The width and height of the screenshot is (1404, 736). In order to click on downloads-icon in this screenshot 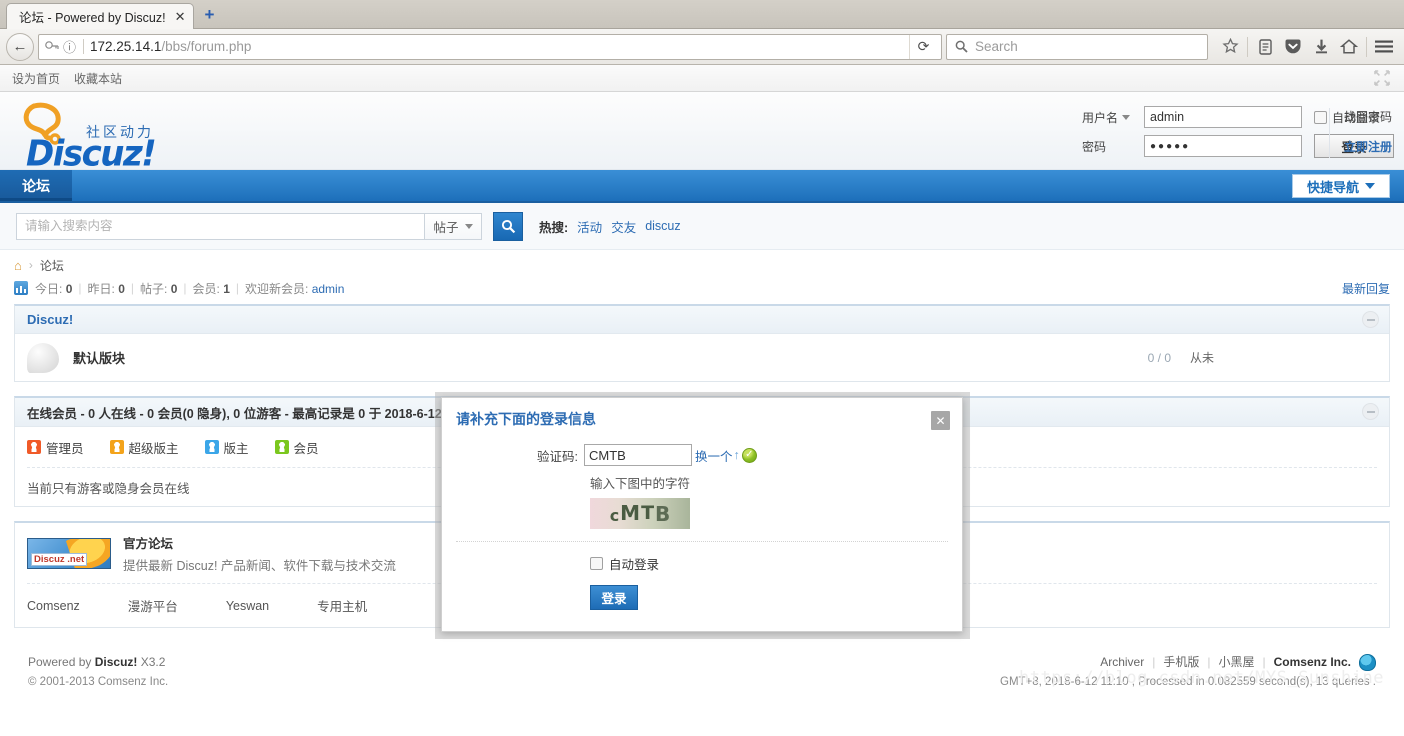, I will do `click(1321, 47)`.